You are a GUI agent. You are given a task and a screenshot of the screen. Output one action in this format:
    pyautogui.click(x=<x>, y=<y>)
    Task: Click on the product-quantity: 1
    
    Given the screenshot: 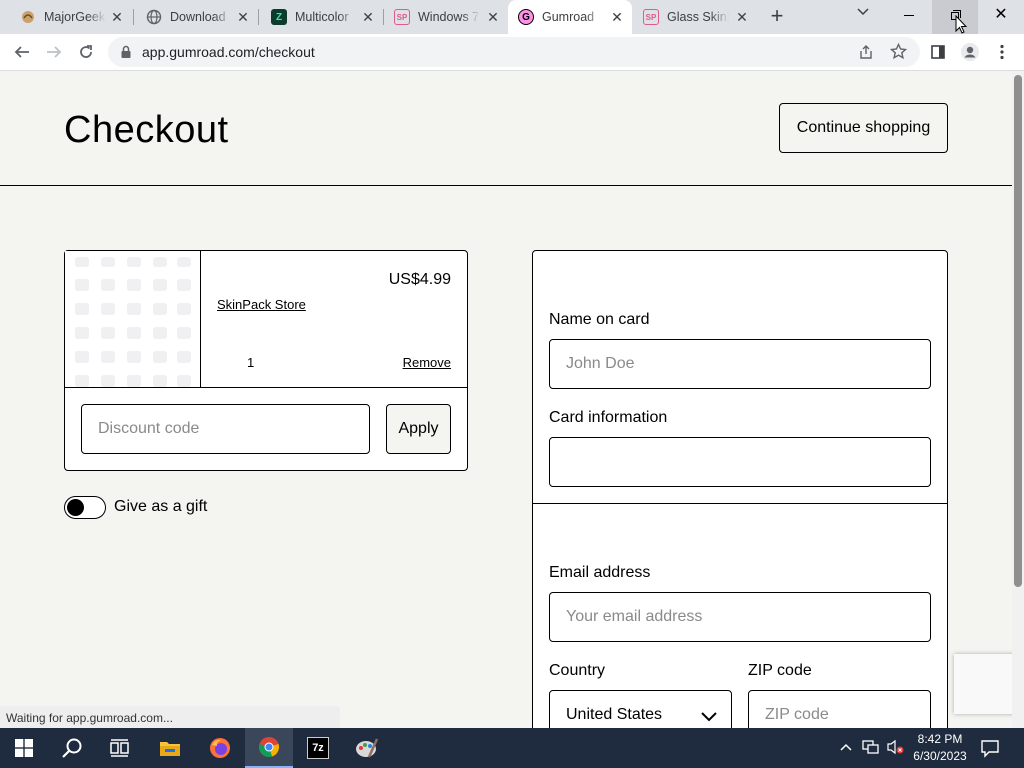 What is the action you would take?
    pyautogui.click(x=251, y=362)
    